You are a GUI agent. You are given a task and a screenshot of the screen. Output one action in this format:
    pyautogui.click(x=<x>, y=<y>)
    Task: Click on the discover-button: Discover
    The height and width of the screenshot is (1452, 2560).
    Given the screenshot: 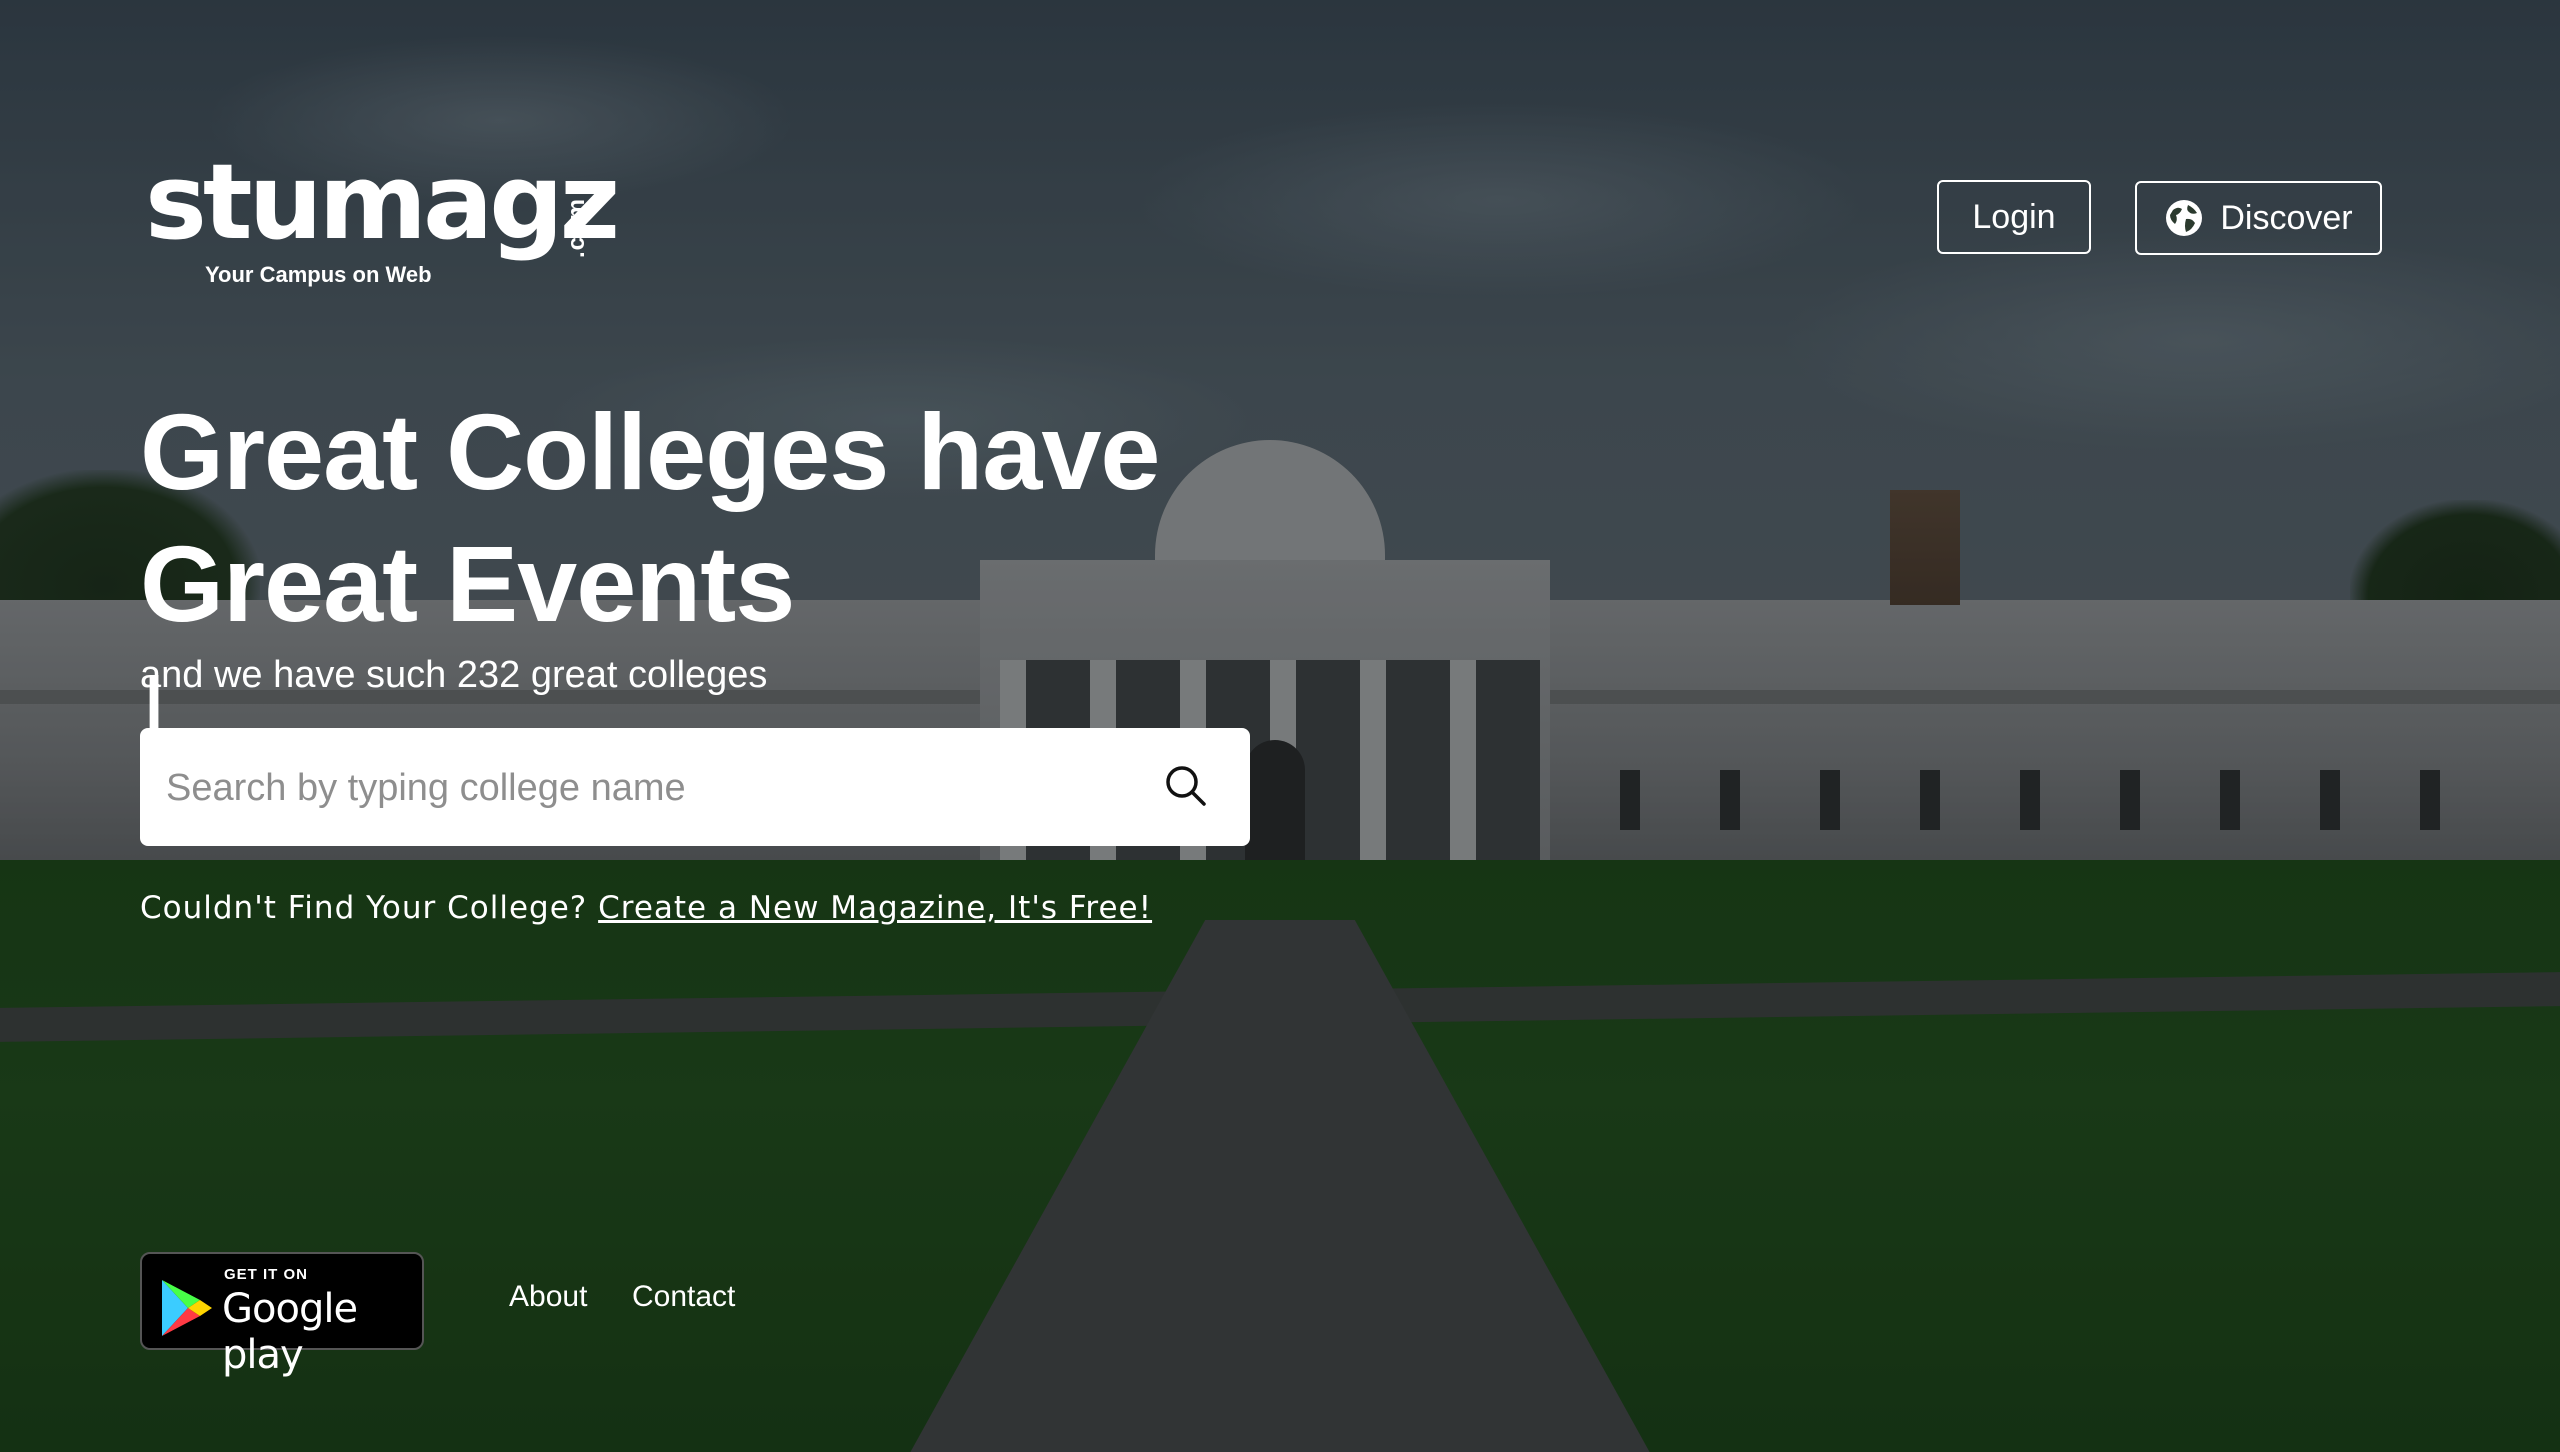 What is the action you would take?
    pyautogui.click(x=2258, y=218)
    